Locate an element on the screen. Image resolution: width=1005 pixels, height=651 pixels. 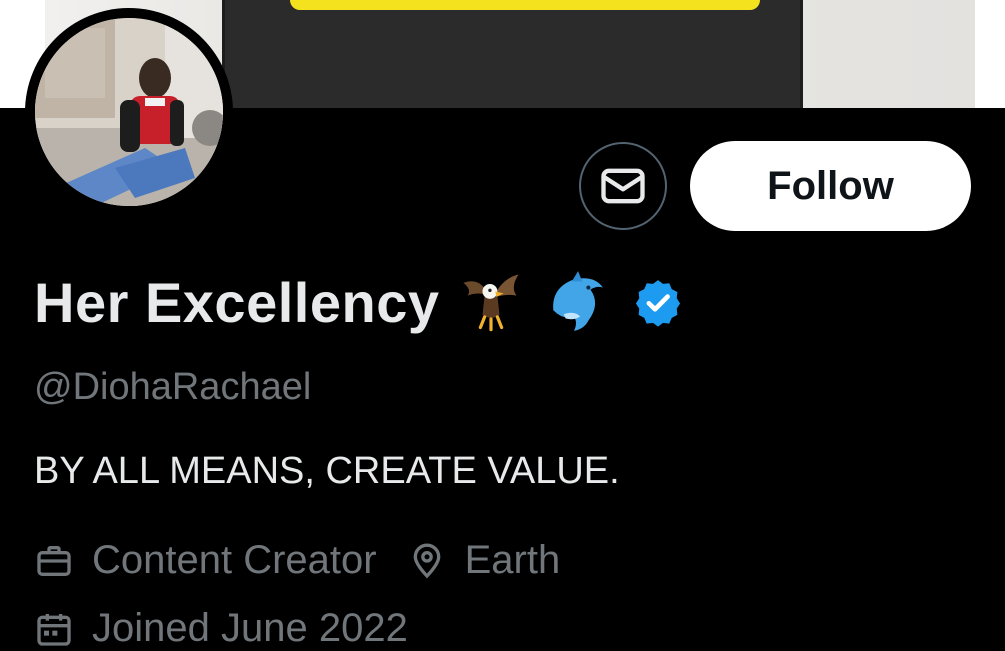
message-button is located at coordinates (623, 186).